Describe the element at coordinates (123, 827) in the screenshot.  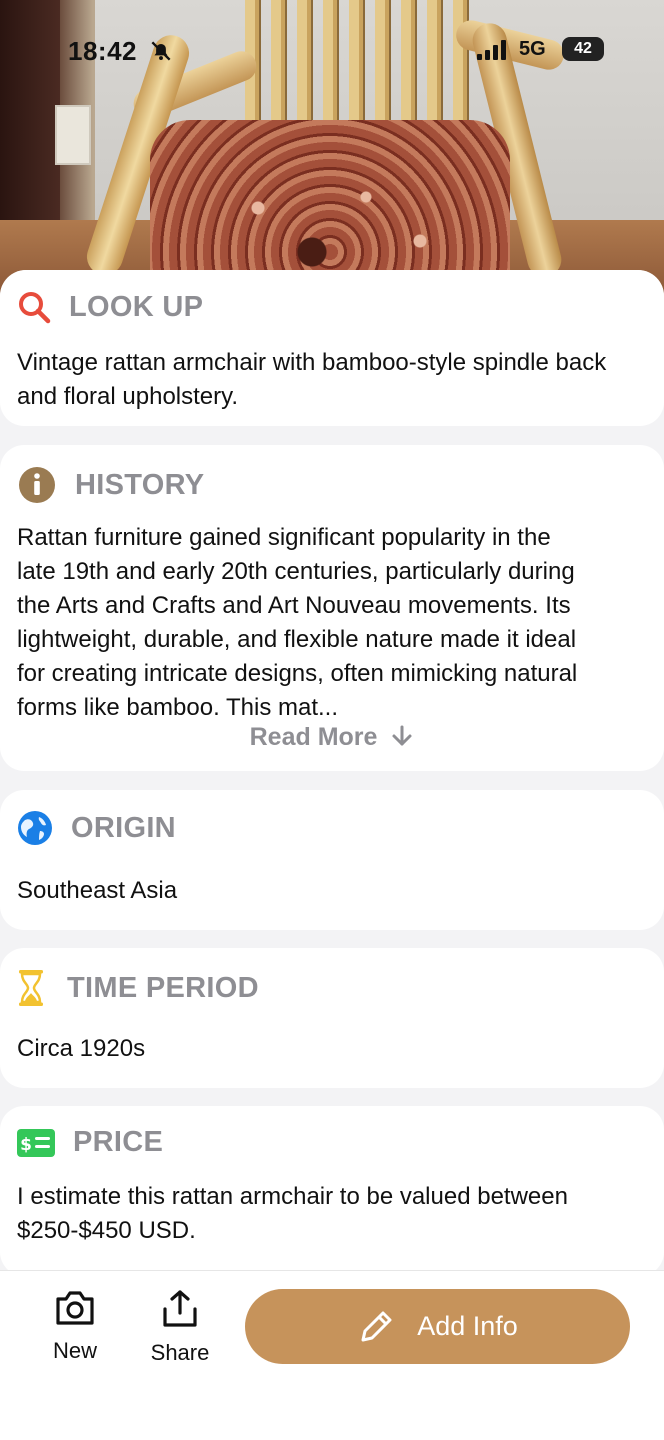
I see `origin-title: ORIGIN` at that location.